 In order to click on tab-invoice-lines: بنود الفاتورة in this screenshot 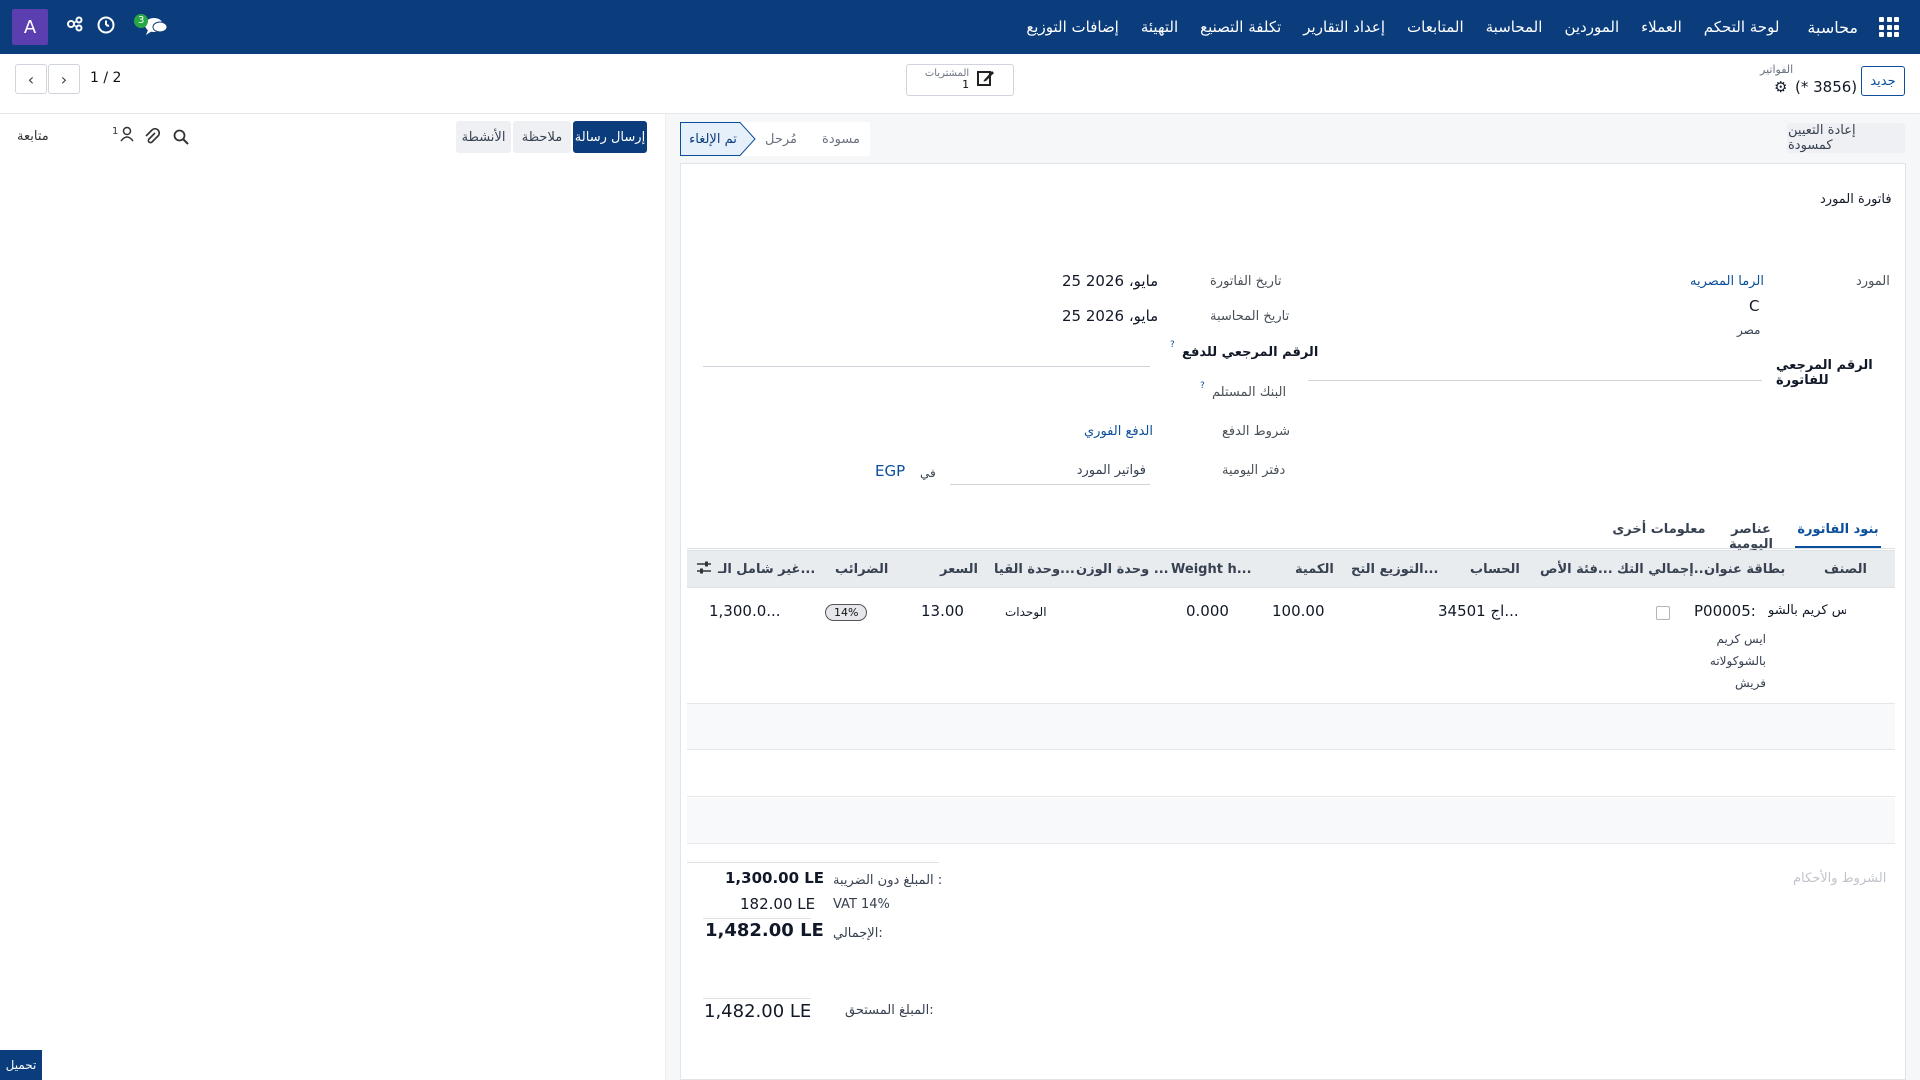, I will do `click(1838, 531)`.